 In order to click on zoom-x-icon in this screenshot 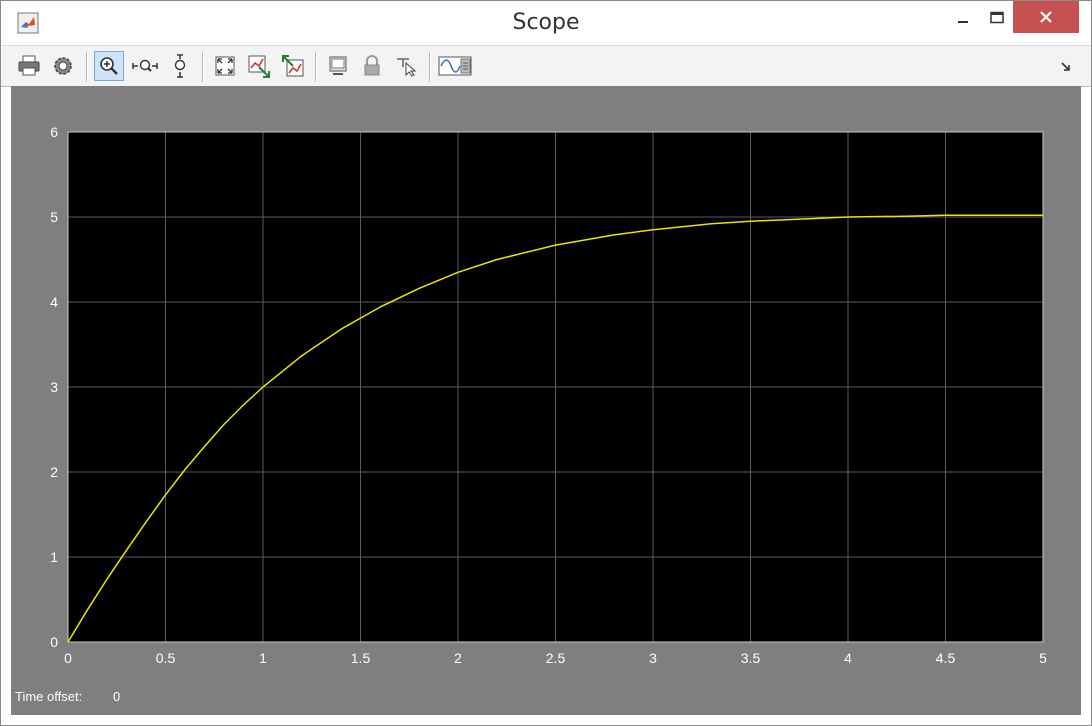, I will do `click(145, 65)`.